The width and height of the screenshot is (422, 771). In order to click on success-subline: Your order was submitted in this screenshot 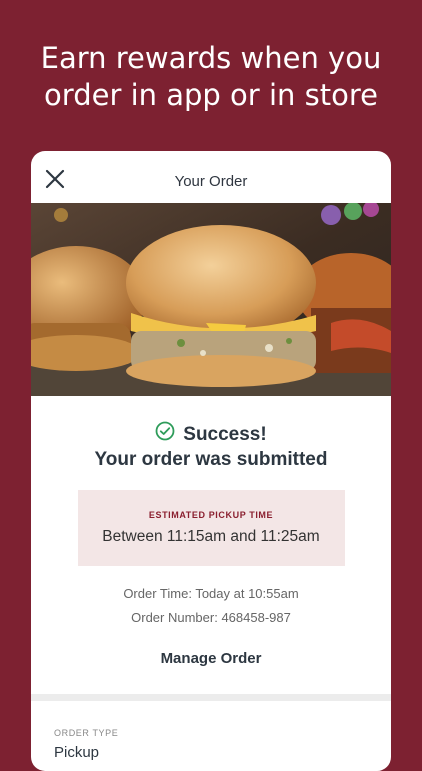, I will do `click(211, 459)`.